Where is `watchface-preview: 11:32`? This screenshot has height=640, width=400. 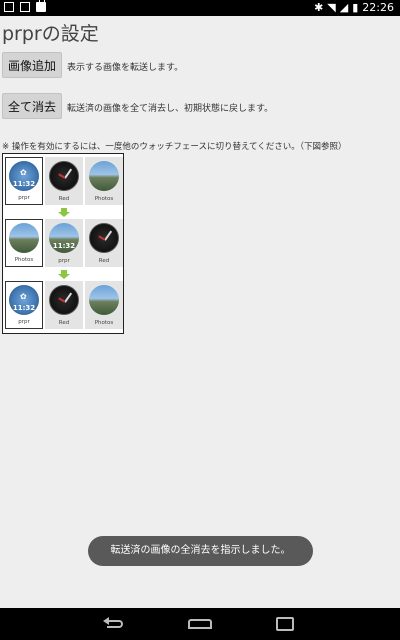 watchface-preview: 11:32 is located at coordinates (64, 238).